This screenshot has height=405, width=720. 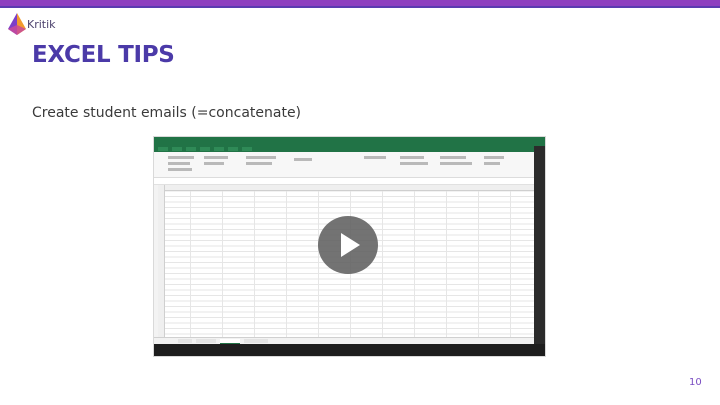 I want to click on slide-title: EXCEL TIPS, so click(x=103, y=55).